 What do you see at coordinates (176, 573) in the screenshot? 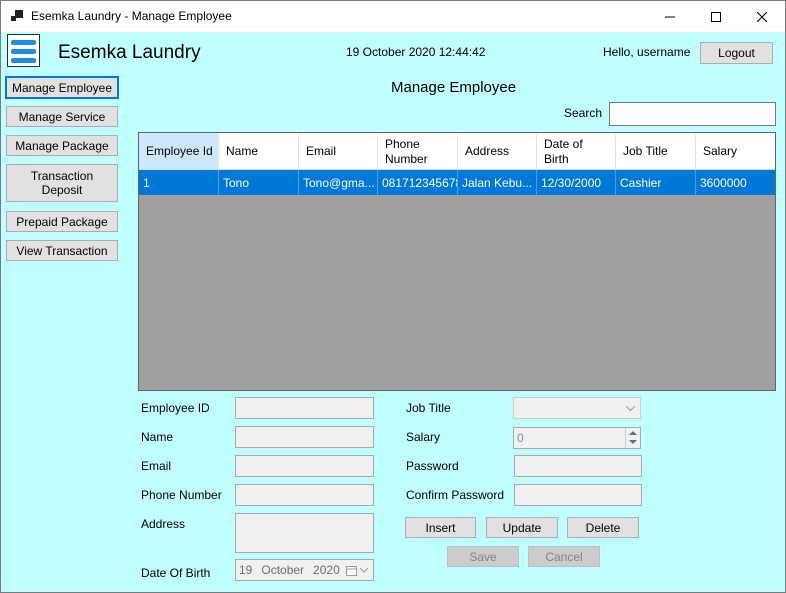
I see `date-of-birth-label: Date Of Birth` at bounding box center [176, 573].